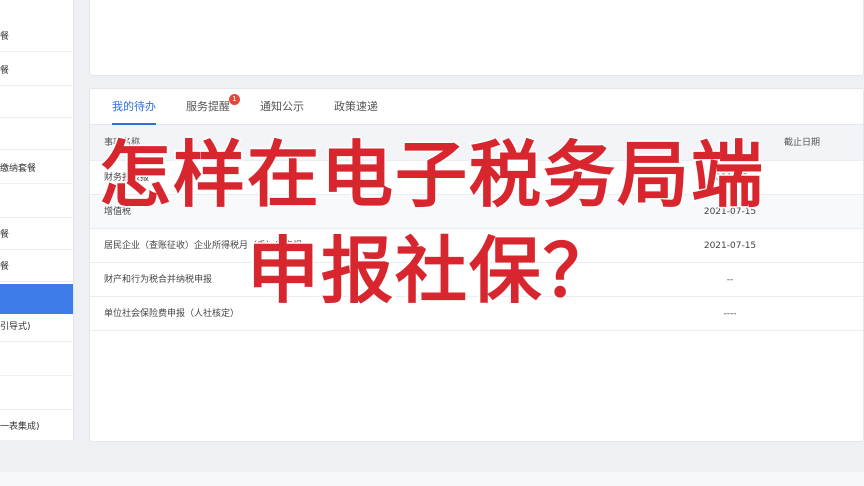 The height and width of the screenshot is (486, 864). What do you see at coordinates (476, 38) in the screenshot?
I see `top-panel` at bounding box center [476, 38].